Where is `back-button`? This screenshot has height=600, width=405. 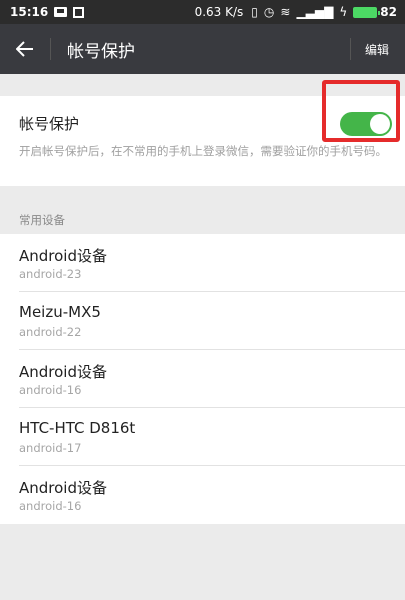
back-button is located at coordinates (25, 49).